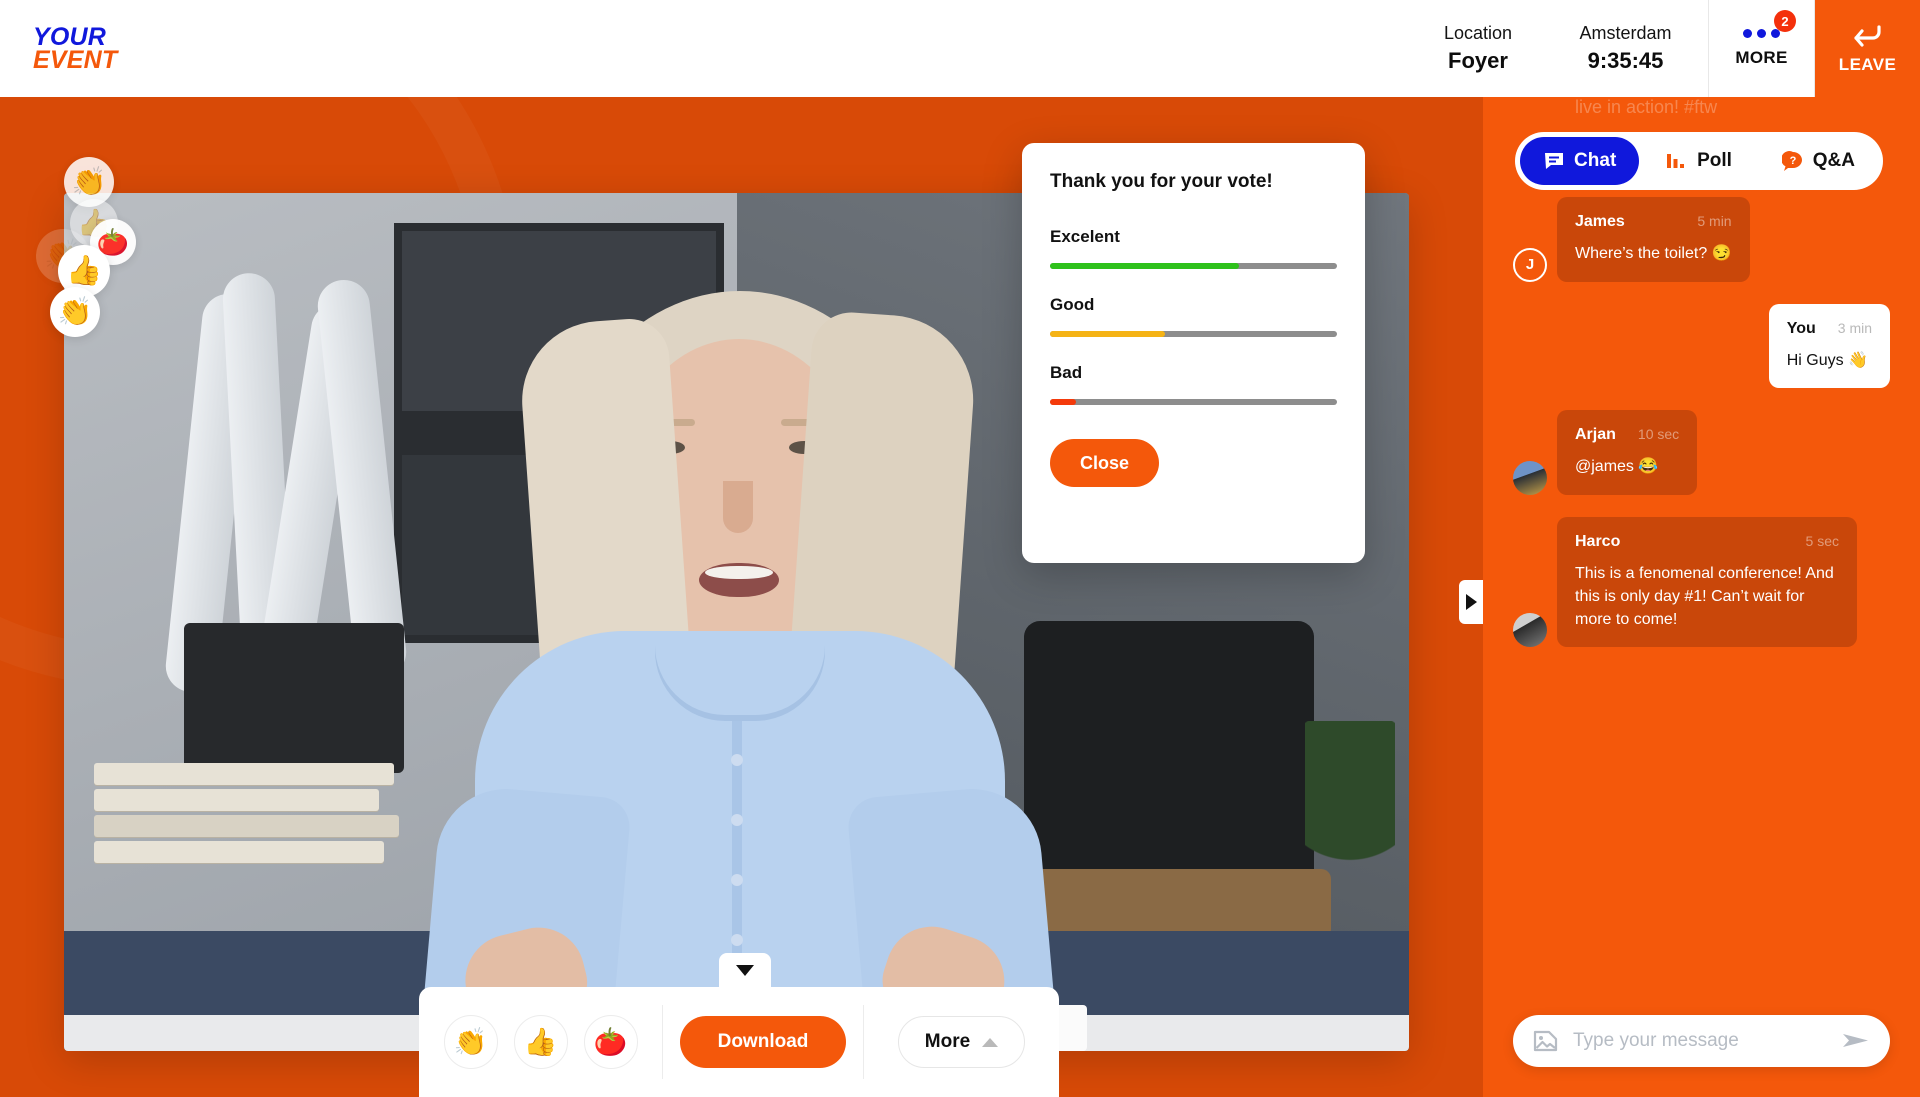 This screenshot has width=1920, height=1097. Describe the element at coordinates (1653, 239) in the screenshot. I see `chat-bubble: James 5 min Where’s the toilet? 😏` at that location.